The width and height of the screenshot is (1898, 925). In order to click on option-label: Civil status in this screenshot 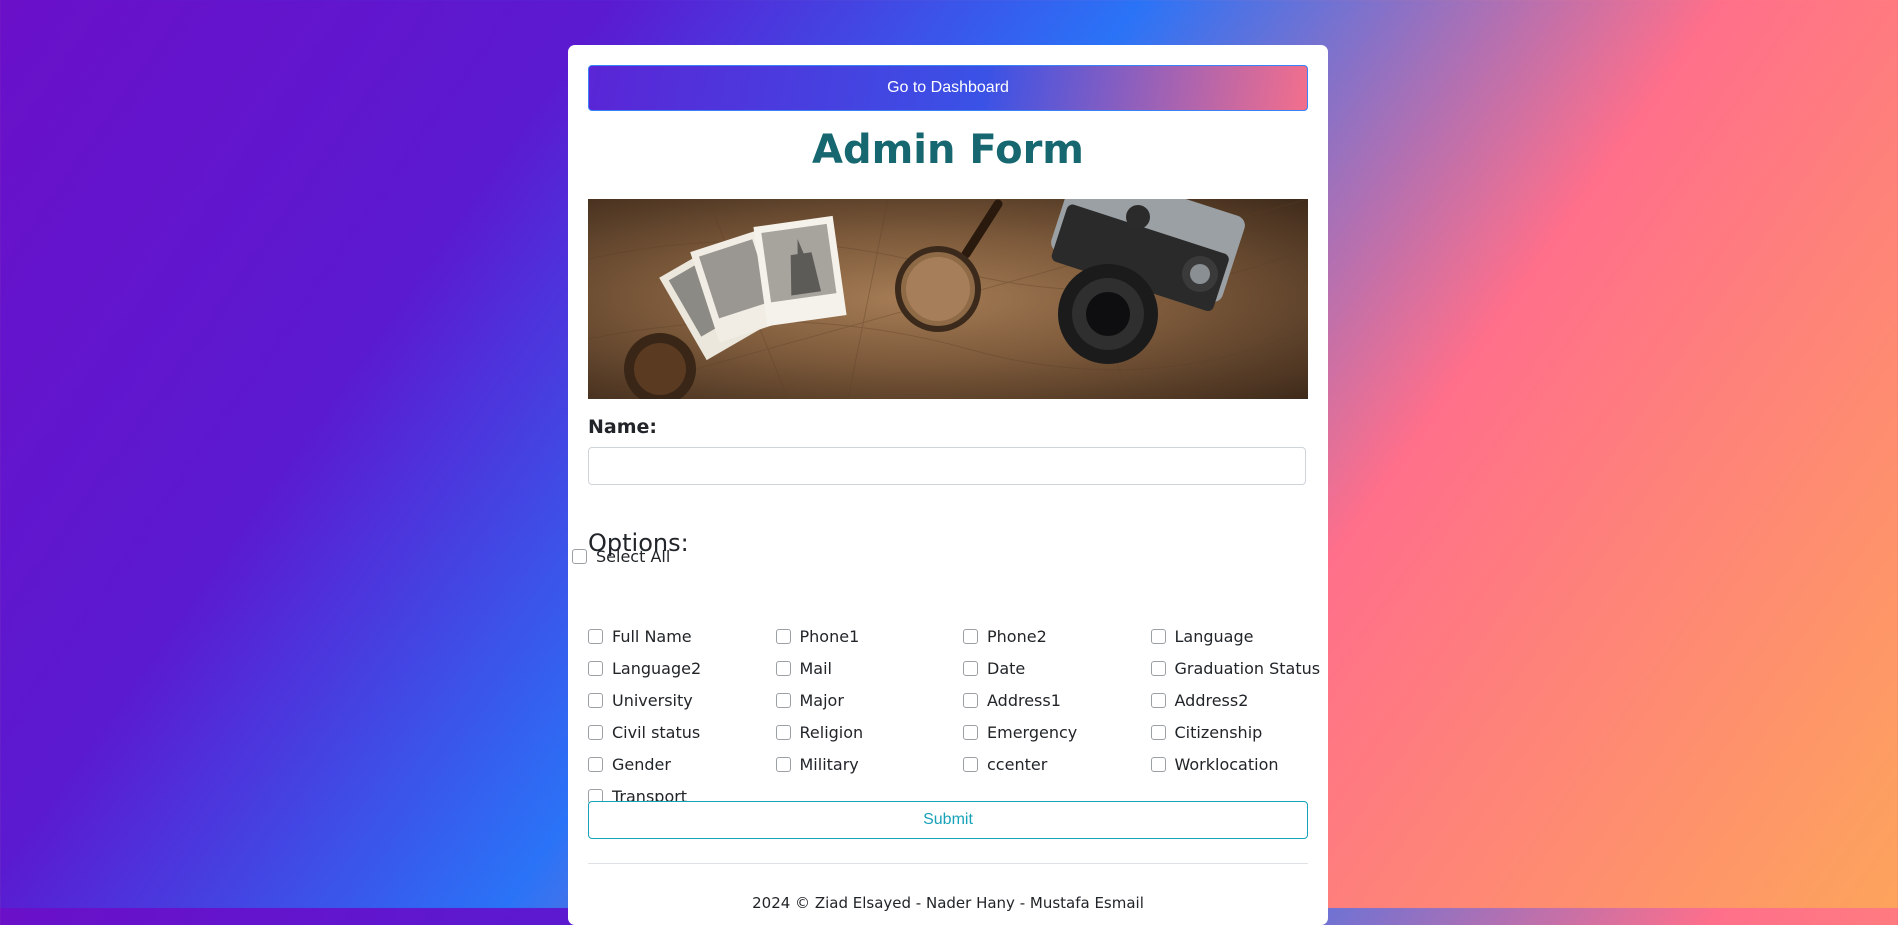, I will do `click(656, 732)`.